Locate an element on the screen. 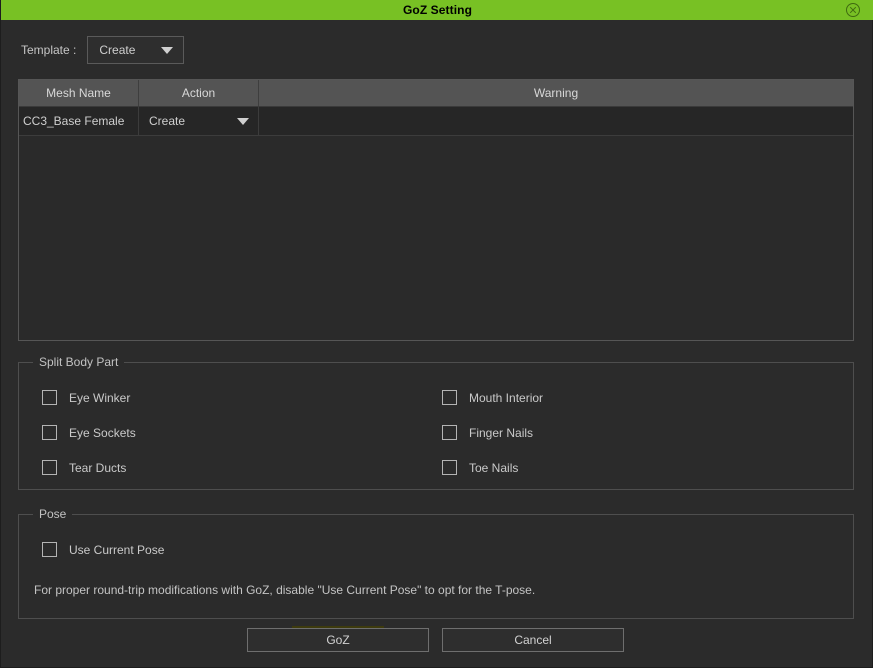 The width and height of the screenshot is (873, 668). template-dropdown-value: Create is located at coordinates (117, 50).